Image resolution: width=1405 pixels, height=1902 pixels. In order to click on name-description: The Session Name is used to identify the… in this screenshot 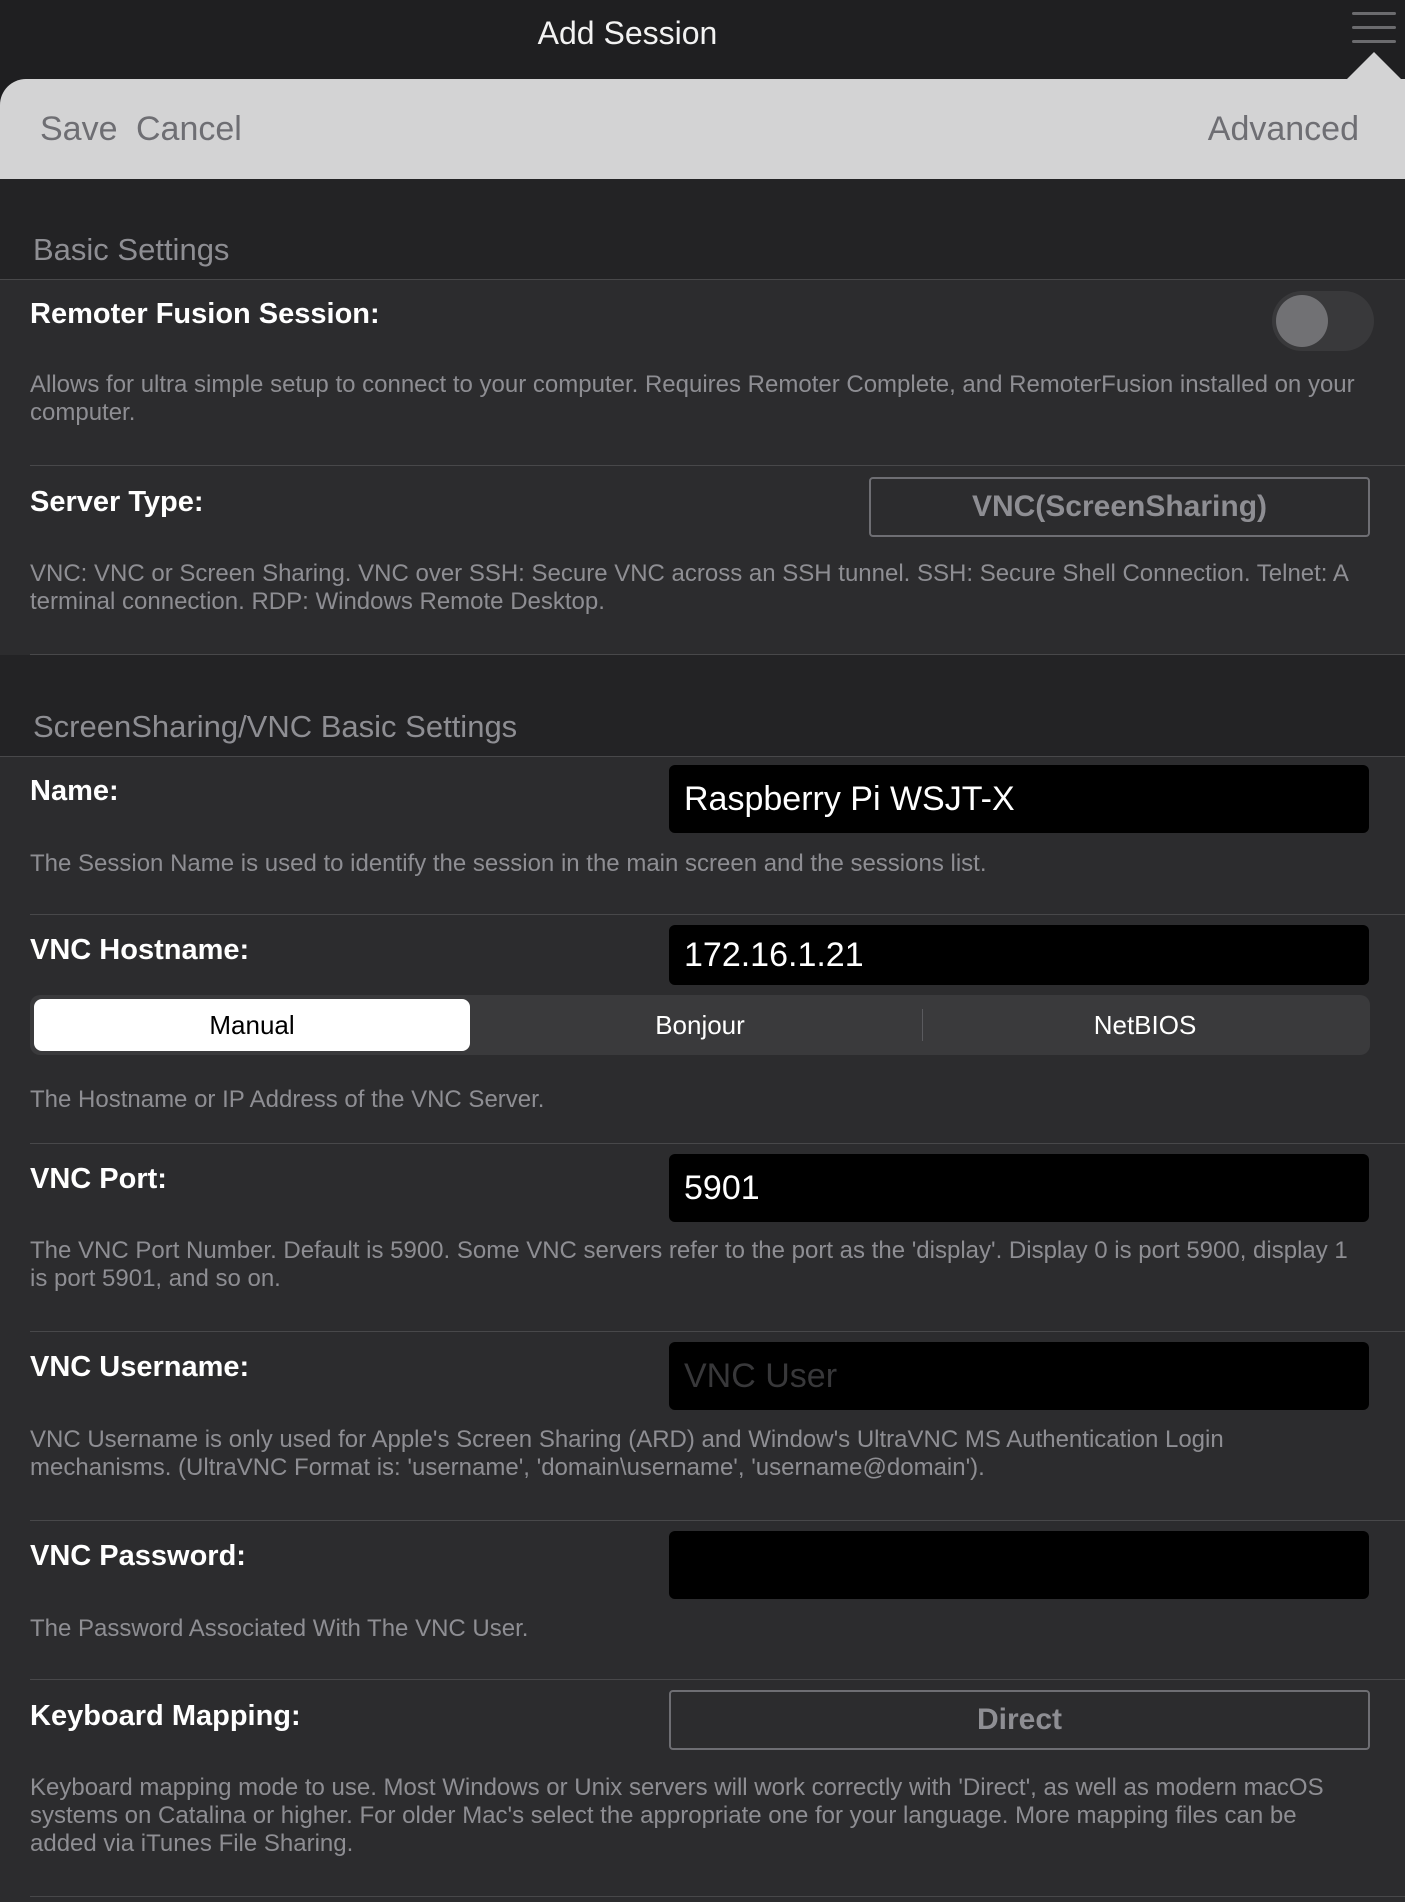, I will do `click(508, 863)`.